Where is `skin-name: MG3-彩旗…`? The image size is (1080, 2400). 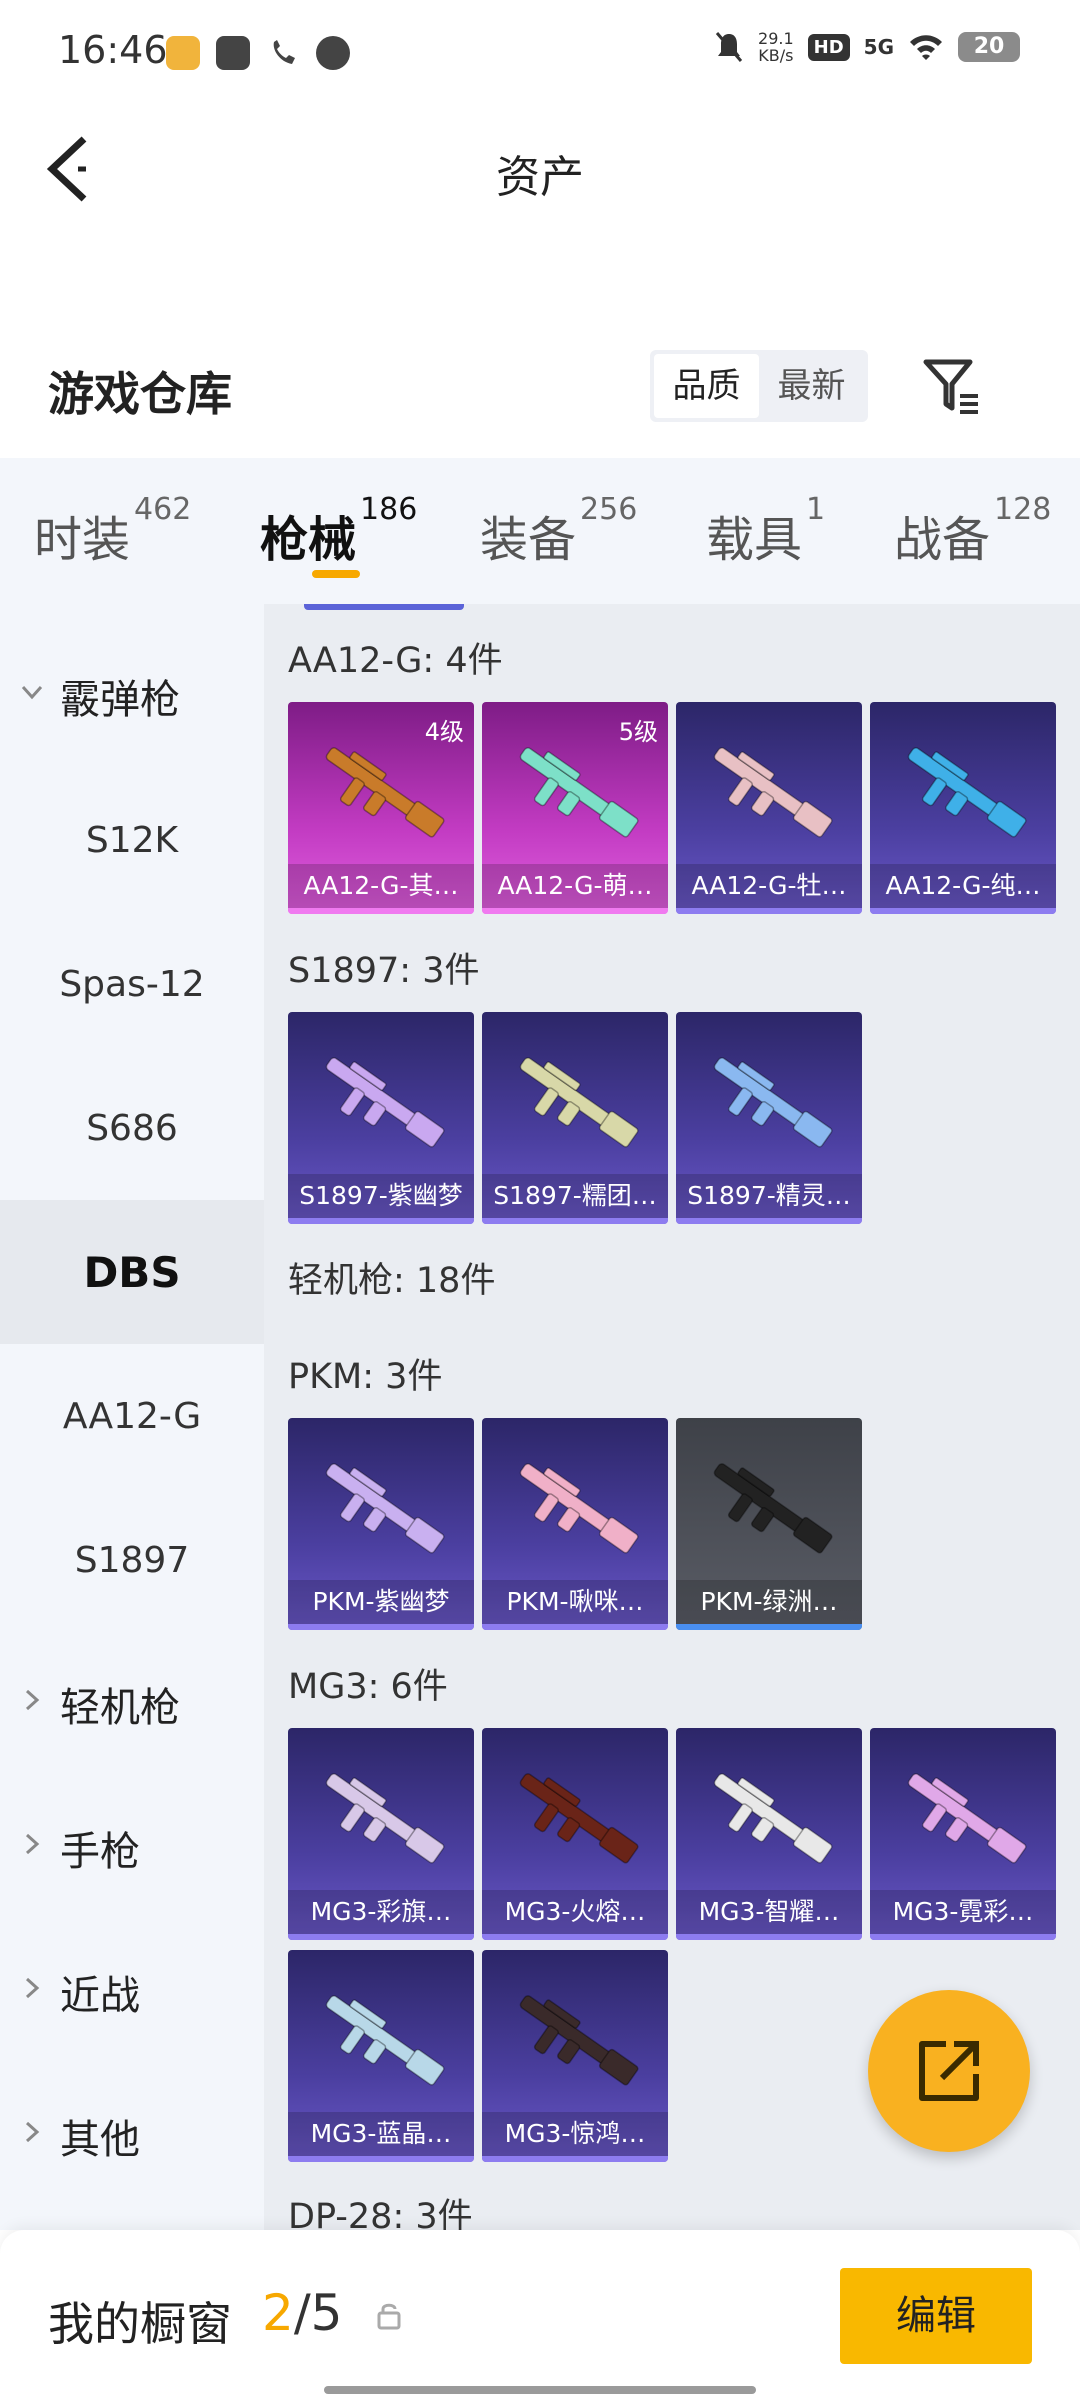
skin-name: MG3-彩旗… is located at coordinates (381, 1912).